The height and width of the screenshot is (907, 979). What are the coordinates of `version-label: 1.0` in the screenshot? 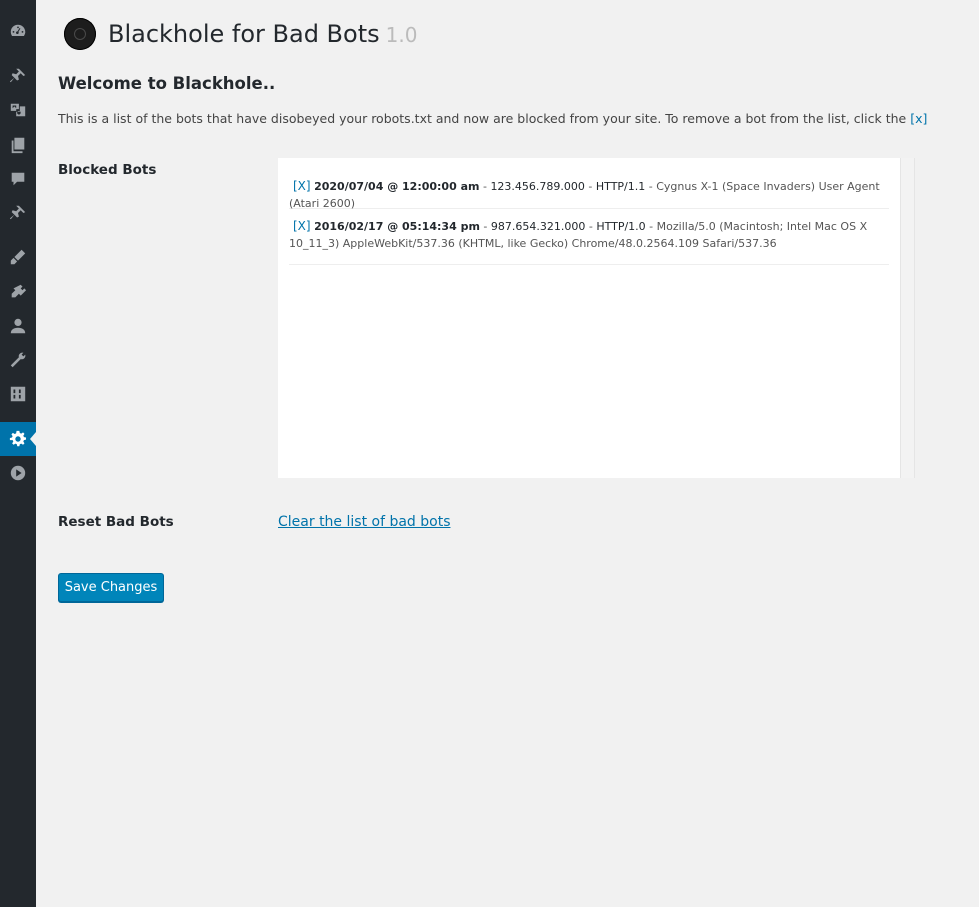 It's located at (401, 35).